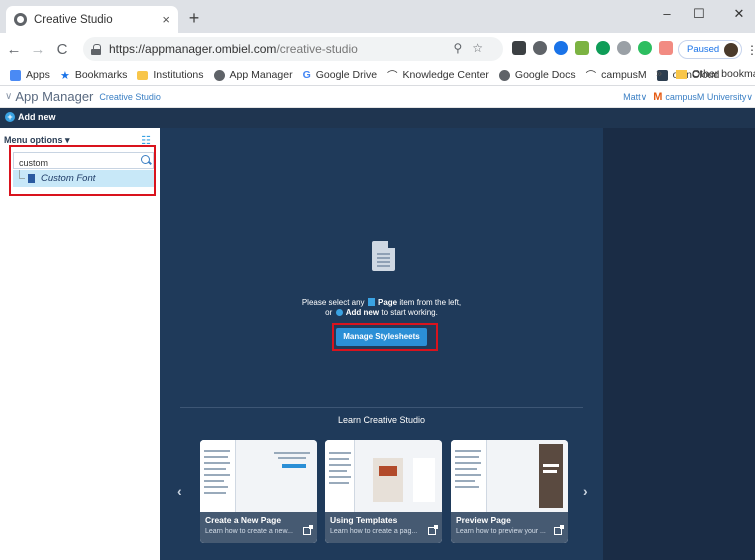 The height and width of the screenshot is (560, 755). Describe the element at coordinates (317, 49) in the screenshot. I see `url-path: /creative-studio` at that location.